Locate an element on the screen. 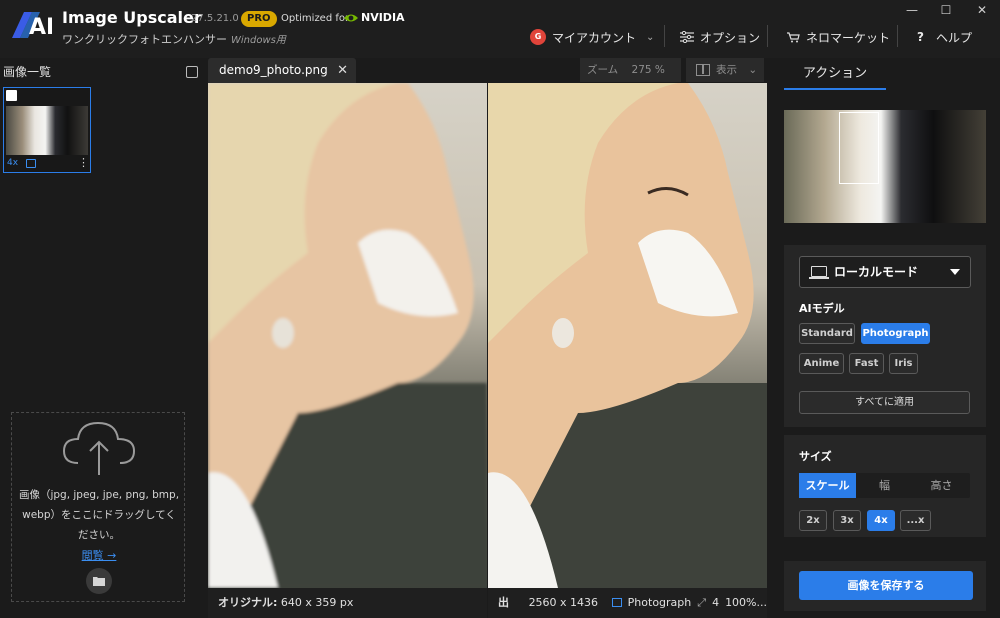  subtitle-os: Windows用 is located at coordinates (258, 40).